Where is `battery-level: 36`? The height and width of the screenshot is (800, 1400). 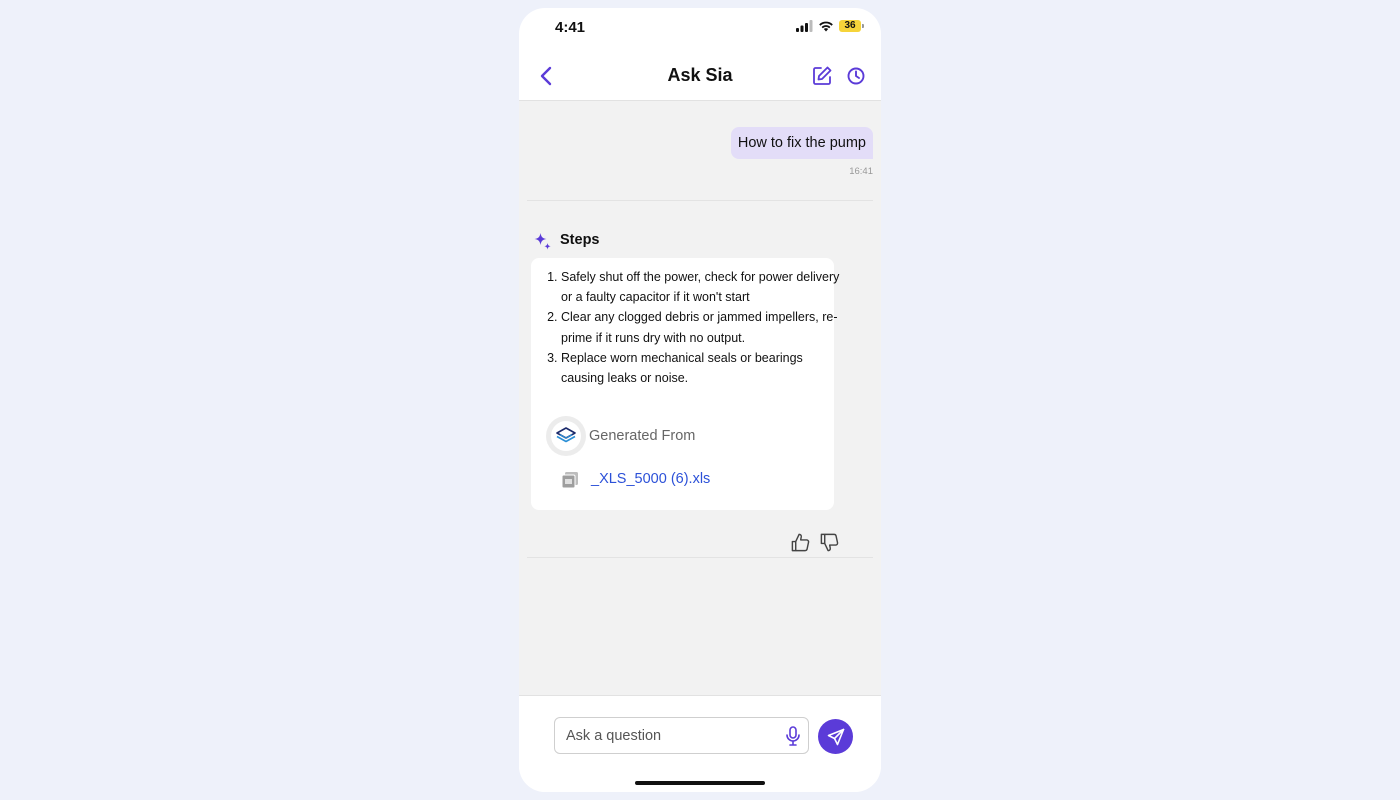
battery-level: 36 is located at coordinates (850, 25).